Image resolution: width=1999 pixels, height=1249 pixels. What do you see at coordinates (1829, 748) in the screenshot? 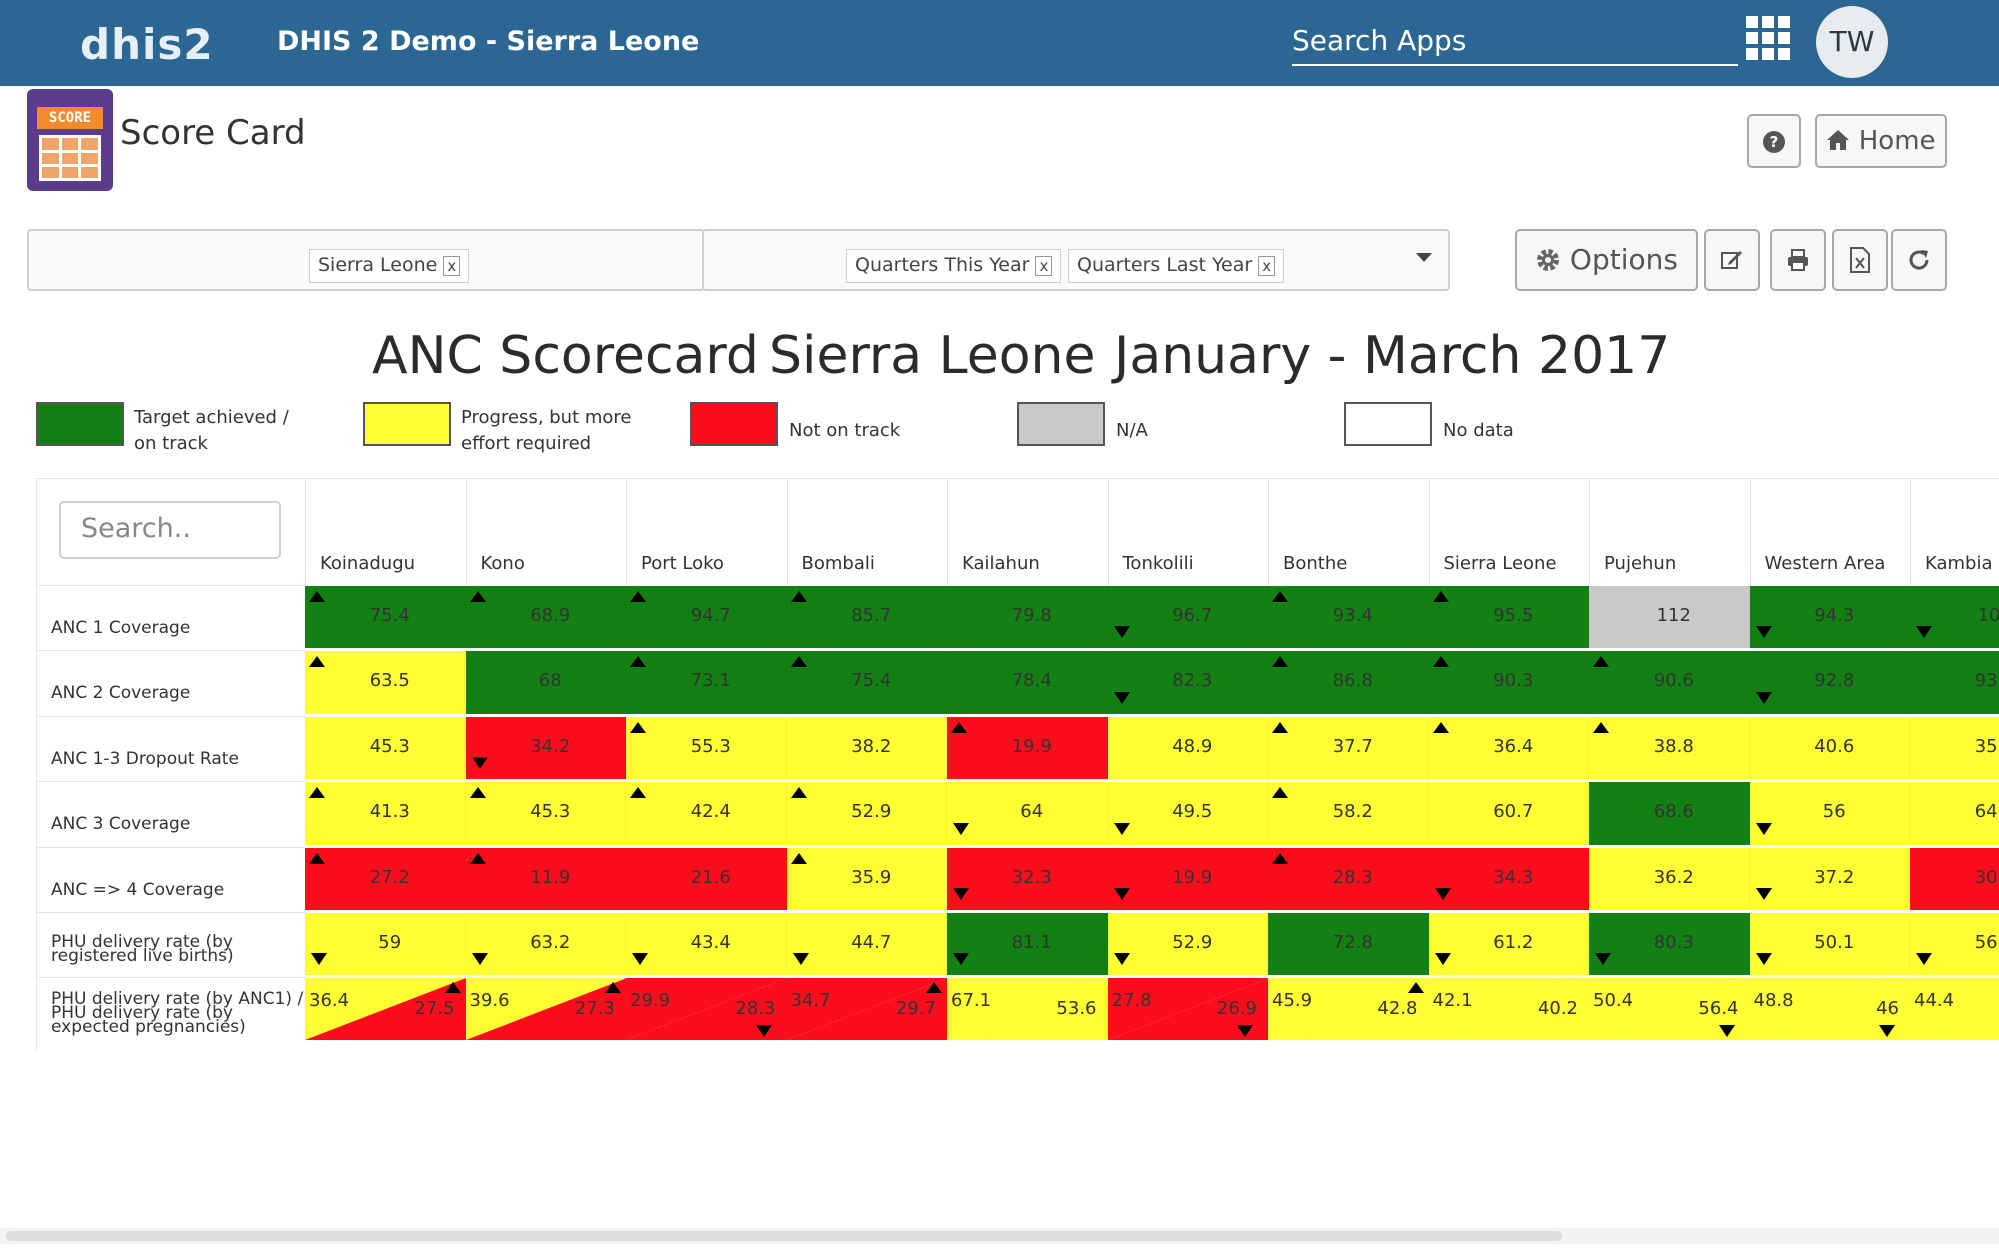
I see `score-cell: 40.6` at bounding box center [1829, 748].